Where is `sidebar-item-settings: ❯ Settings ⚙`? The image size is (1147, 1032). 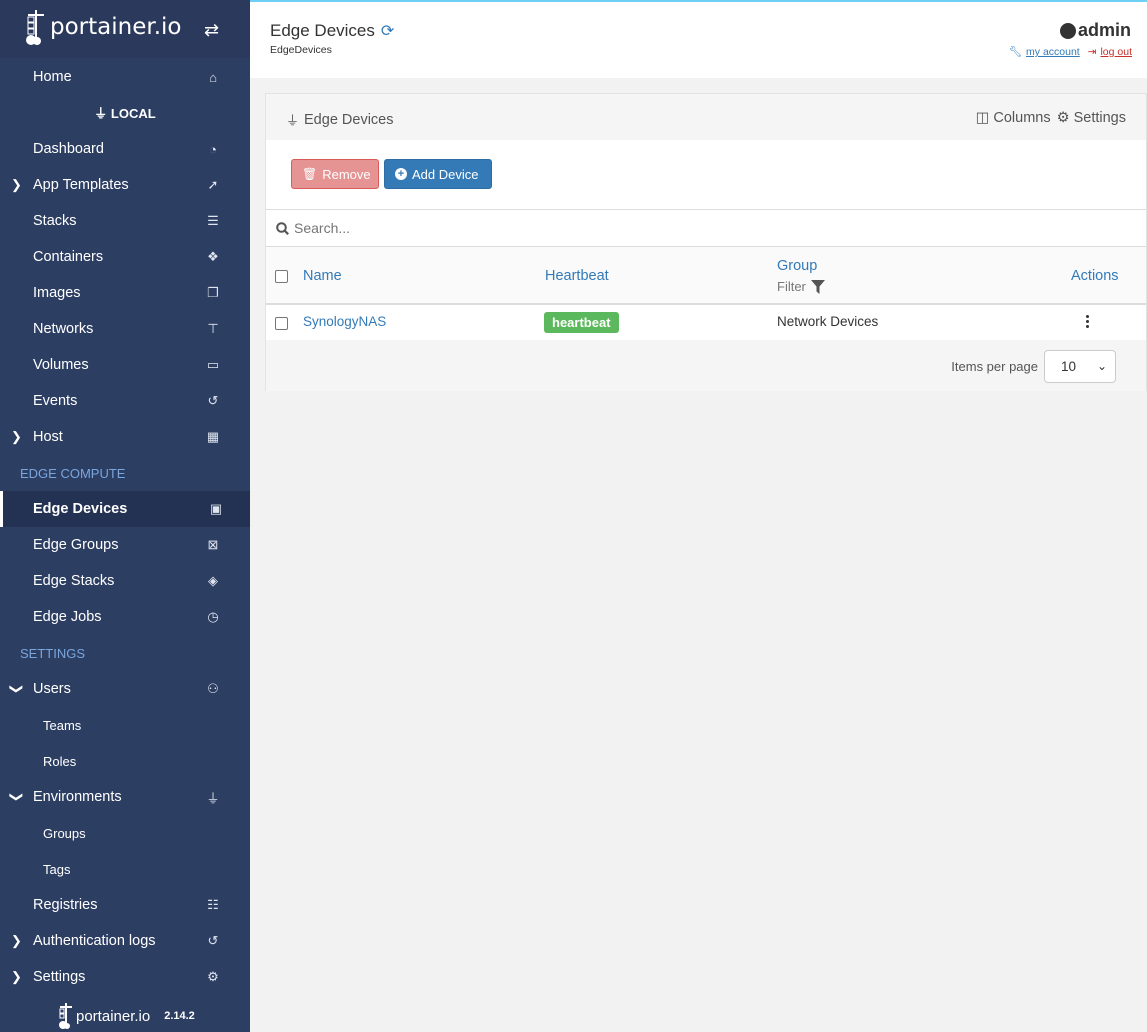 sidebar-item-settings: ❯ Settings ⚙ is located at coordinates (125, 977).